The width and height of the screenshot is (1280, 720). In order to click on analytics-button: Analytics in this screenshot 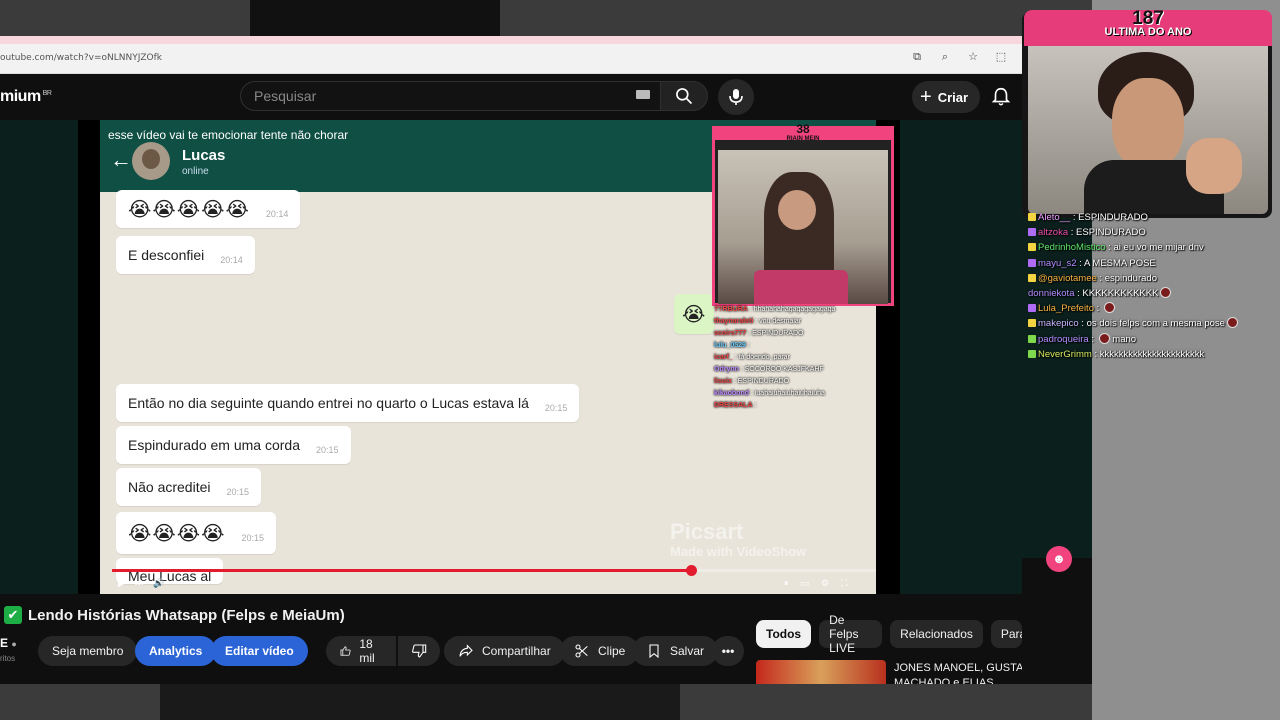, I will do `click(176, 651)`.